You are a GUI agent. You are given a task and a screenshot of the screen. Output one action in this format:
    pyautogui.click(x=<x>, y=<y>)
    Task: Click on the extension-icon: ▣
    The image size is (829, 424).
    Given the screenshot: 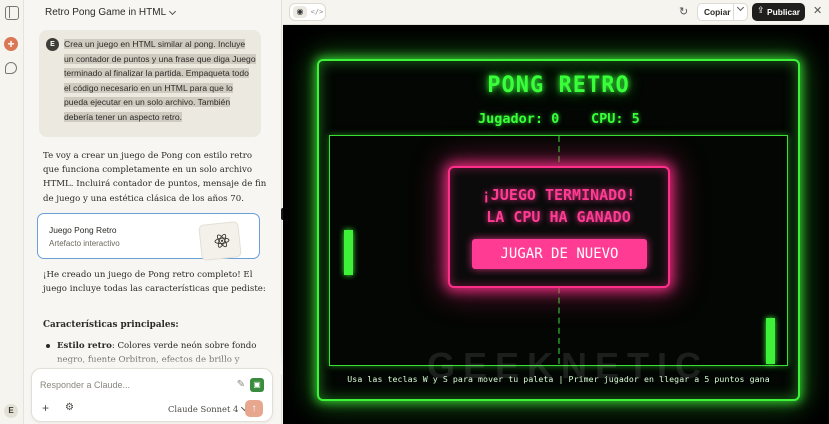 What is the action you would take?
    pyautogui.click(x=257, y=385)
    